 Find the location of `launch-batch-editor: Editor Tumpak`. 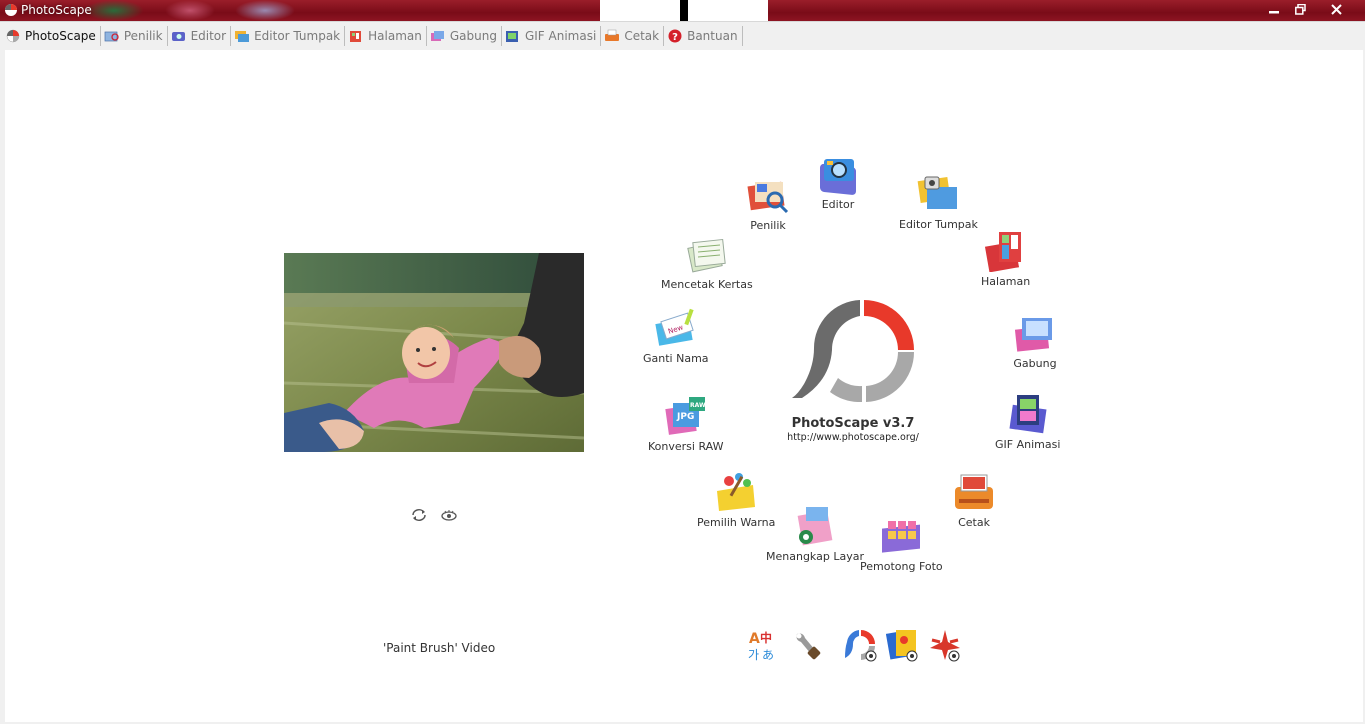

launch-batch-editor: Editor Tumpak is located at coordinates (938, 202).